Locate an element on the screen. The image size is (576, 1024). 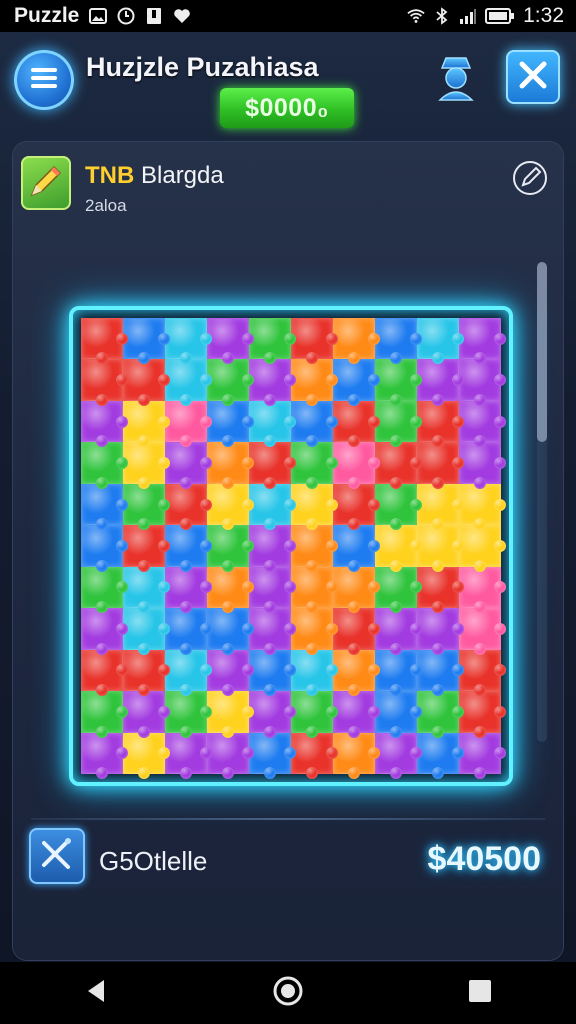
tool-button is located at coordinates (57, 856).